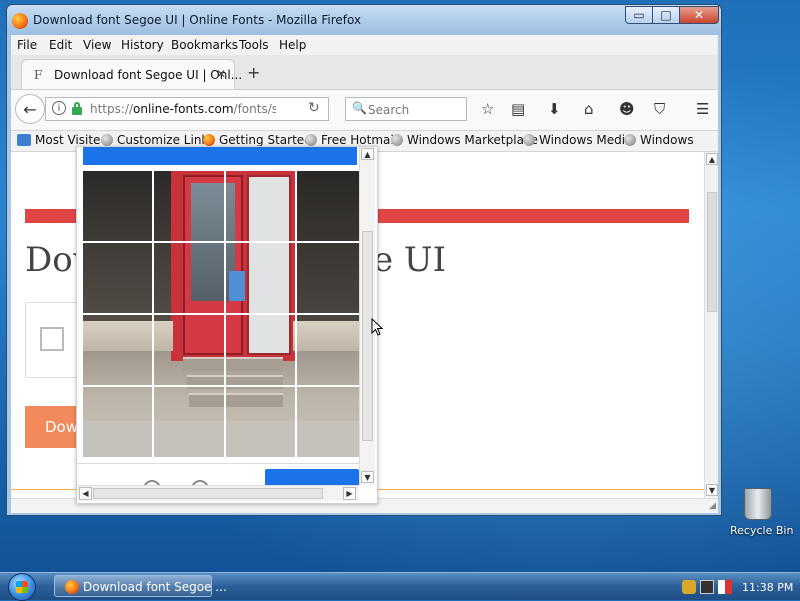 The image size is (800, 601). Describe the element at coordinates (314, 108) in the screenshot. I see `reload-icon: ↻` at that location.